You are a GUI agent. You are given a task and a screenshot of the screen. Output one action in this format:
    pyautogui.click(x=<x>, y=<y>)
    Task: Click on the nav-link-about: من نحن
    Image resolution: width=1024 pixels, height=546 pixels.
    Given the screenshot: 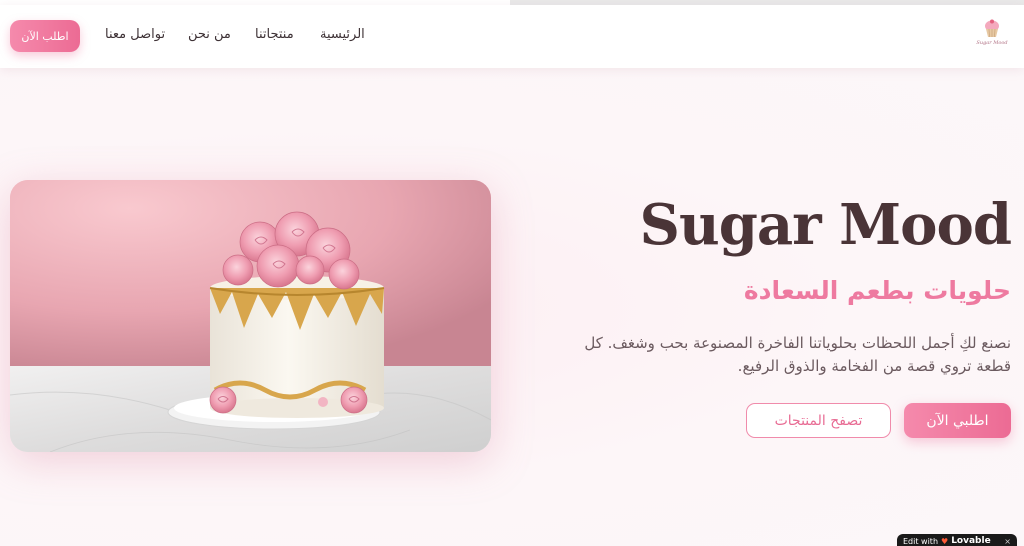 What is the action you would take?
    pyautogui.click(x=209, y=34)
    